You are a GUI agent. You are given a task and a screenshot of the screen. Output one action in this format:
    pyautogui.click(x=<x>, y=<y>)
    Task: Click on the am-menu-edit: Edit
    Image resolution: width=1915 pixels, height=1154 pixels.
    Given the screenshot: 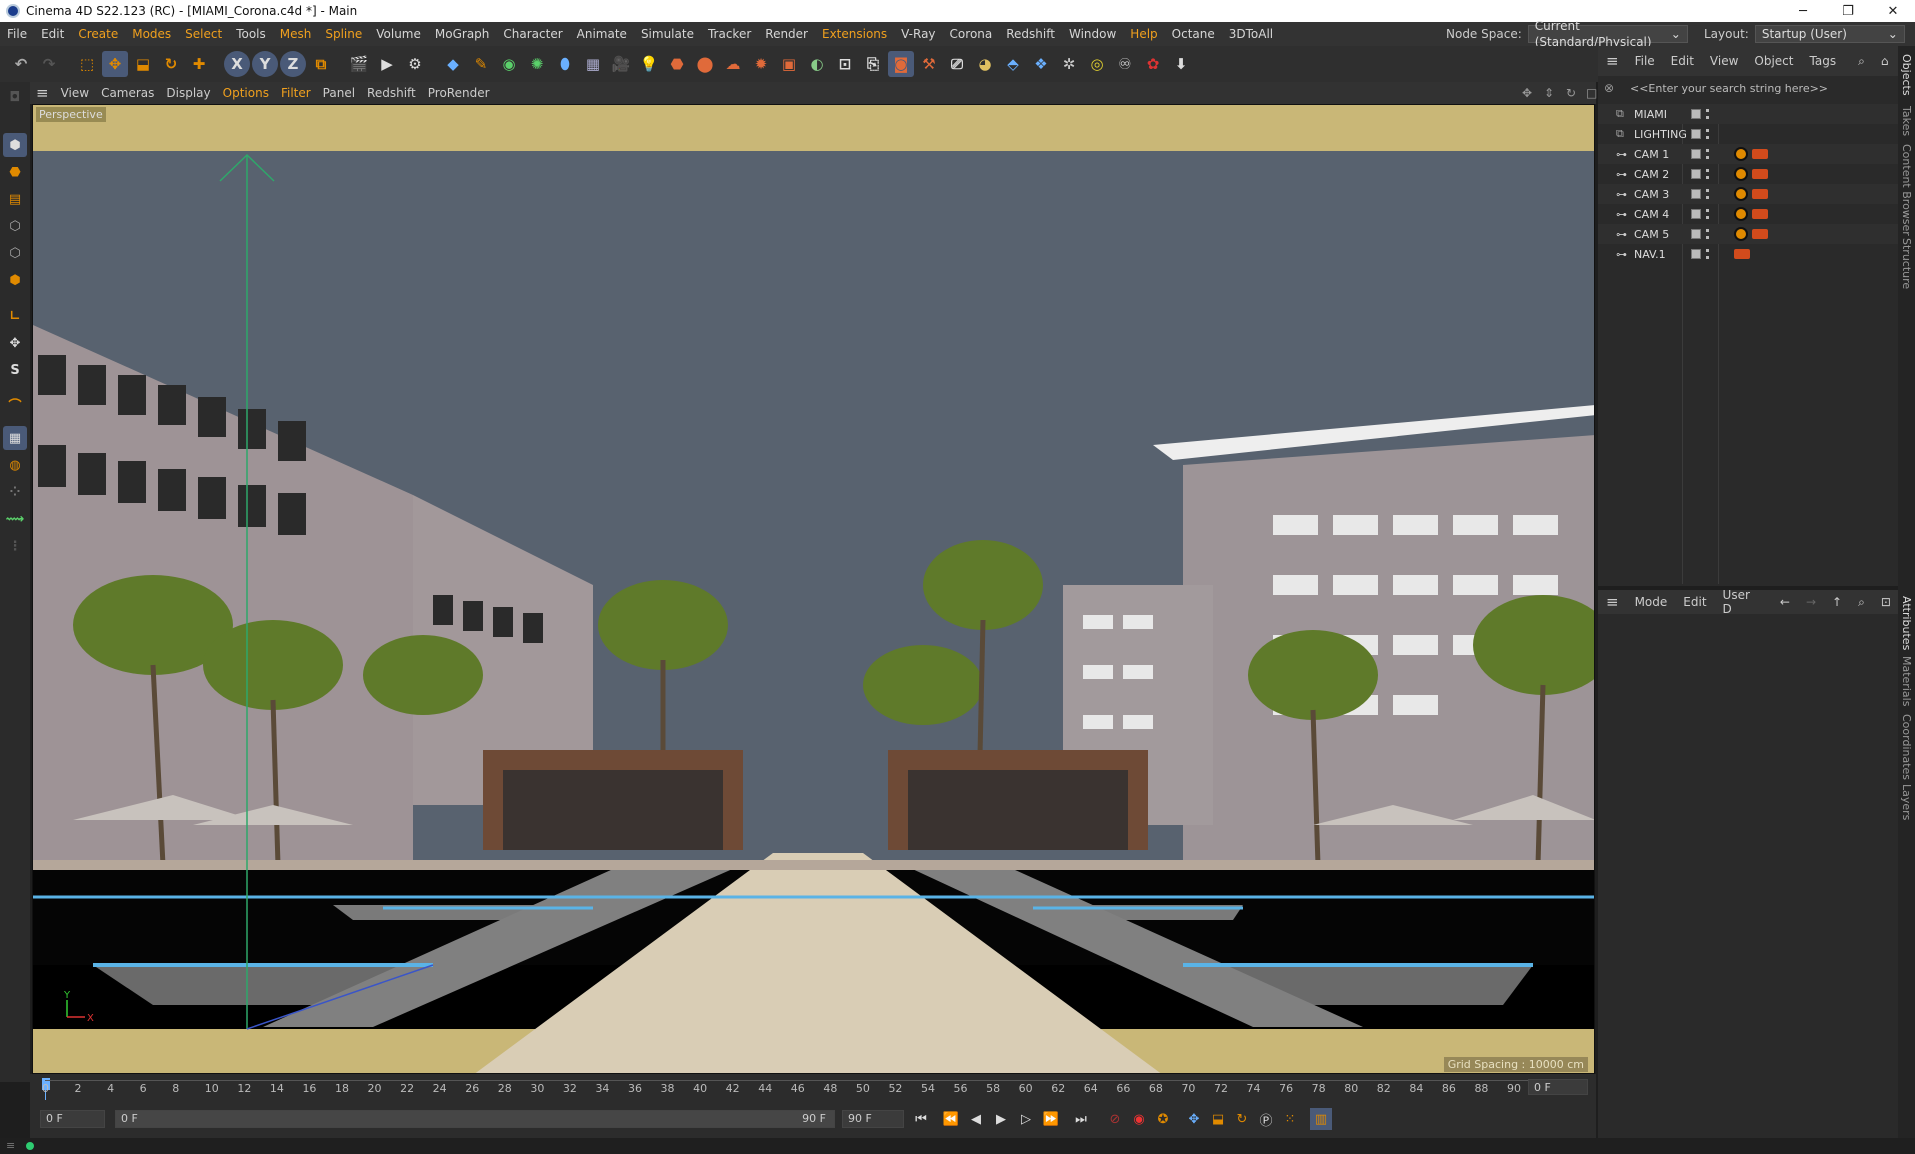 What is the action you would take?
    pyautogui.click(x=1694, y=602)
    